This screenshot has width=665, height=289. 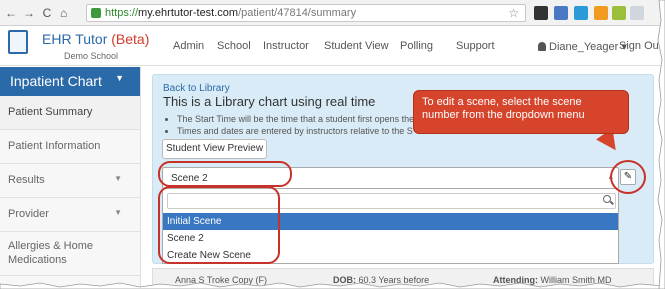 I want to click on sidebar-item-label: Provider, so click(x=28, y=214).